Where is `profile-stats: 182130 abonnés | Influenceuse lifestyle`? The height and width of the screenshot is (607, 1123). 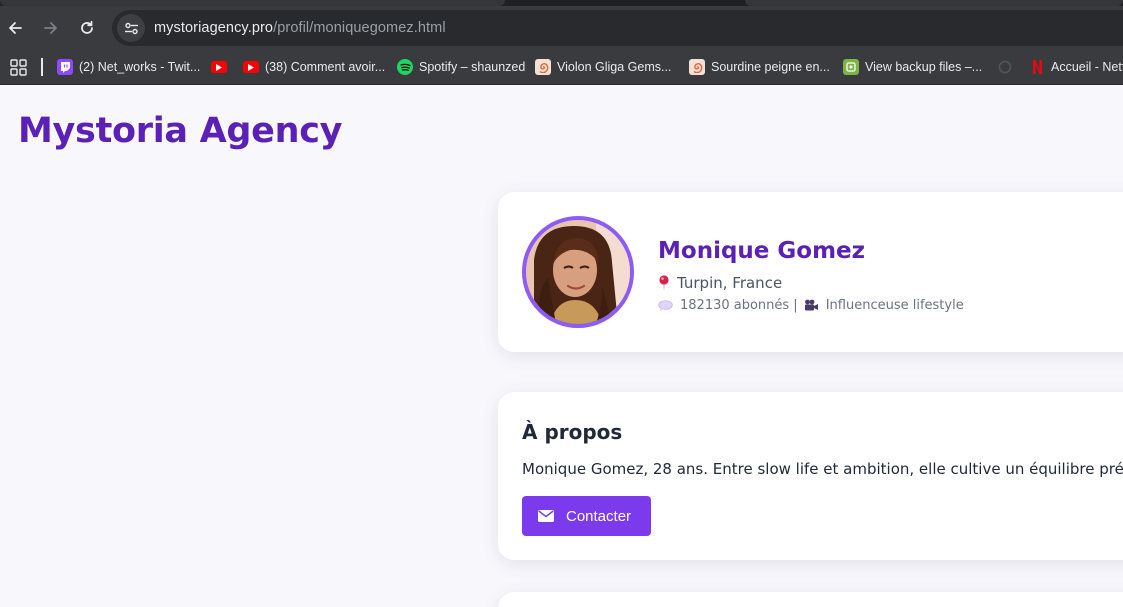
profile-stats: 182130 abonnés | Influenceuse lifestyle is located at coordinates (811, 305).